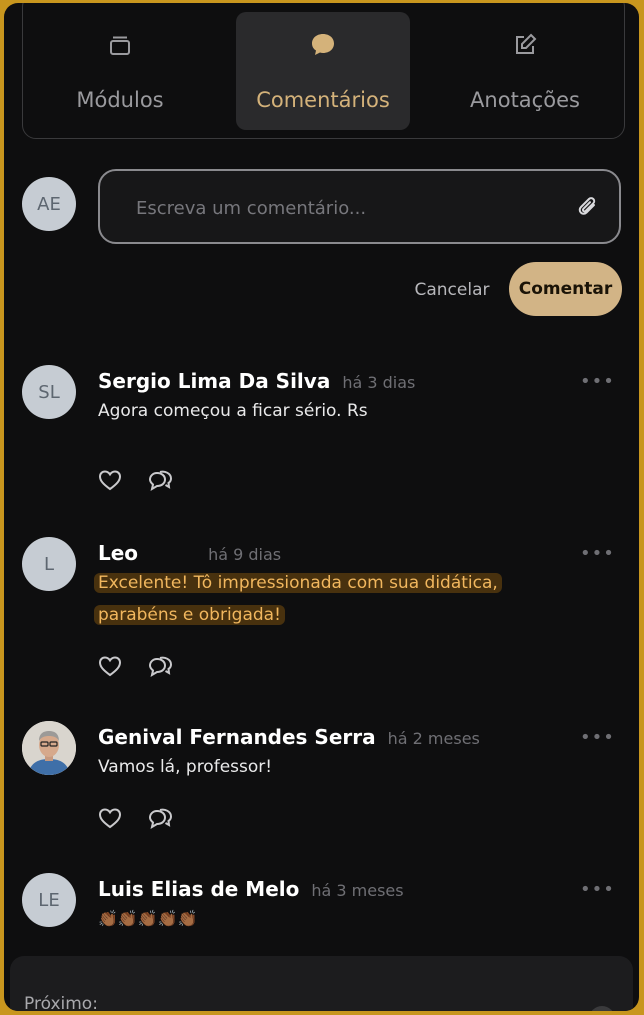 The image size is (644, 1015). I want to click on tab-anotacoes: Anotações, so click(525, 71).